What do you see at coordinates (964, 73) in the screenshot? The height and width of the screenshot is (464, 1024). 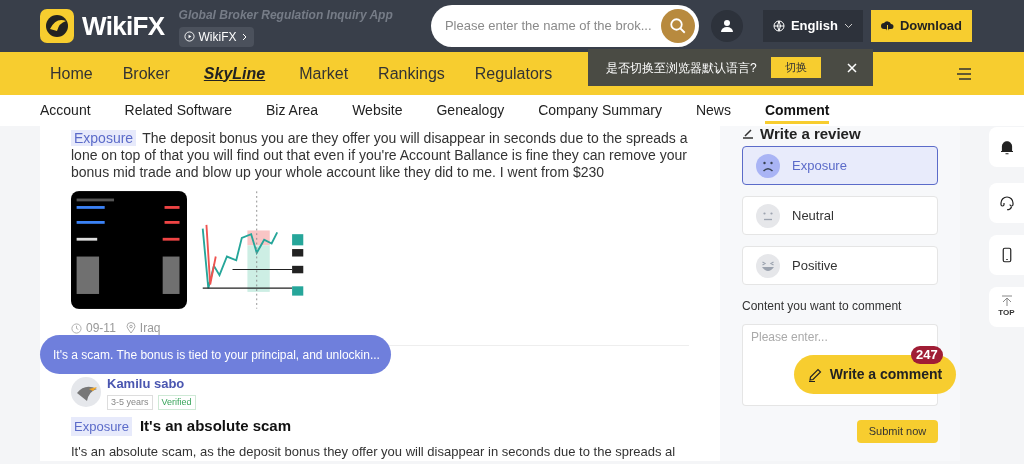 I see `menu-icon` at bounding box center [964, 73].